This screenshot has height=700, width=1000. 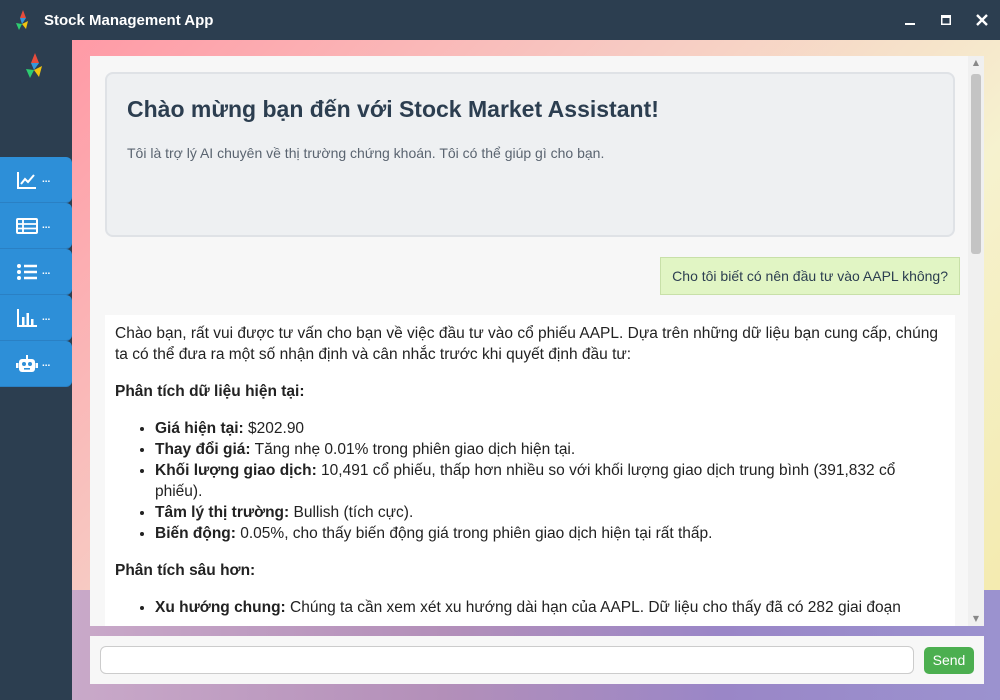 What do you see at coordinates (910, 20) in the screenshot?
I see `minimize-button` at bounding box center [910, 20].